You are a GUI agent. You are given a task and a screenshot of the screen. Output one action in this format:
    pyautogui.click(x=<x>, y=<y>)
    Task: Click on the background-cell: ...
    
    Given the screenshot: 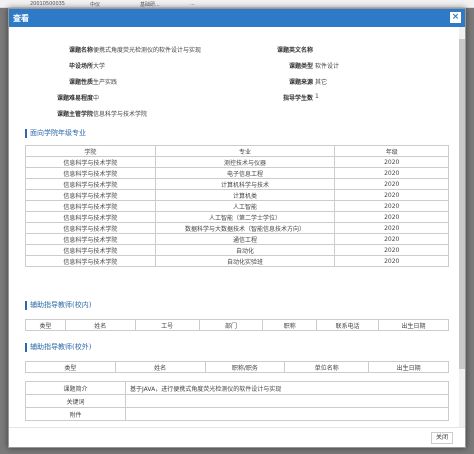 What is the action you would take?
    pyautogui.click(x=192, y=4)
    